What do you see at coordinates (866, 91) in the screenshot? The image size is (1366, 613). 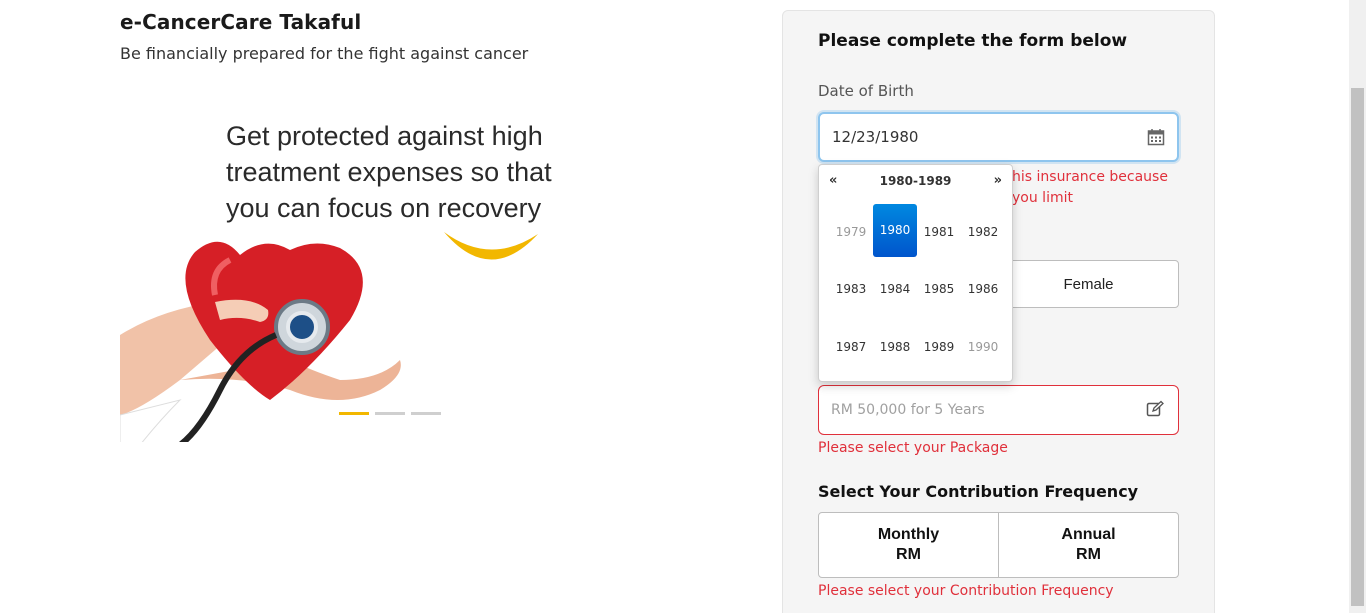 I see `dob-label: Date of Birth` at bounding box center [866, 91].